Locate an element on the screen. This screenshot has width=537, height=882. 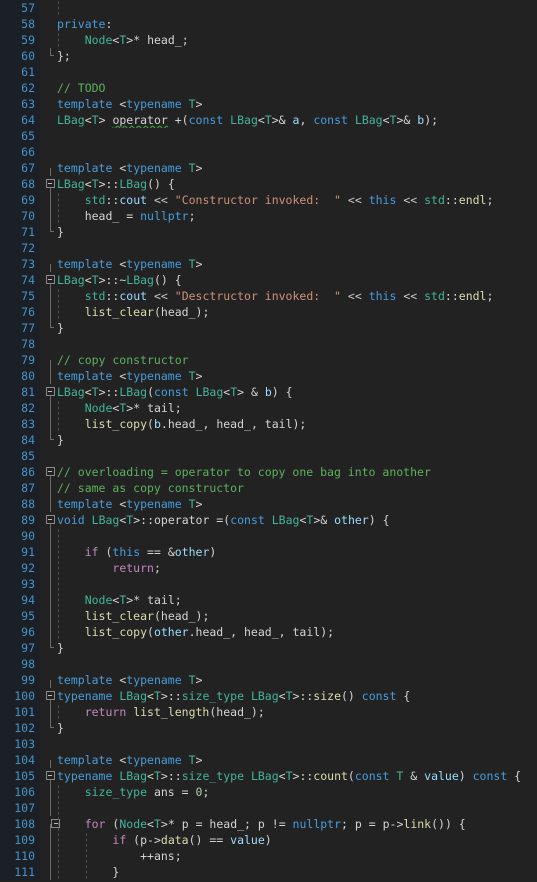
code-line: 83 list_copy(b.head_, head_, tail); is located at coordinates (268, 424).